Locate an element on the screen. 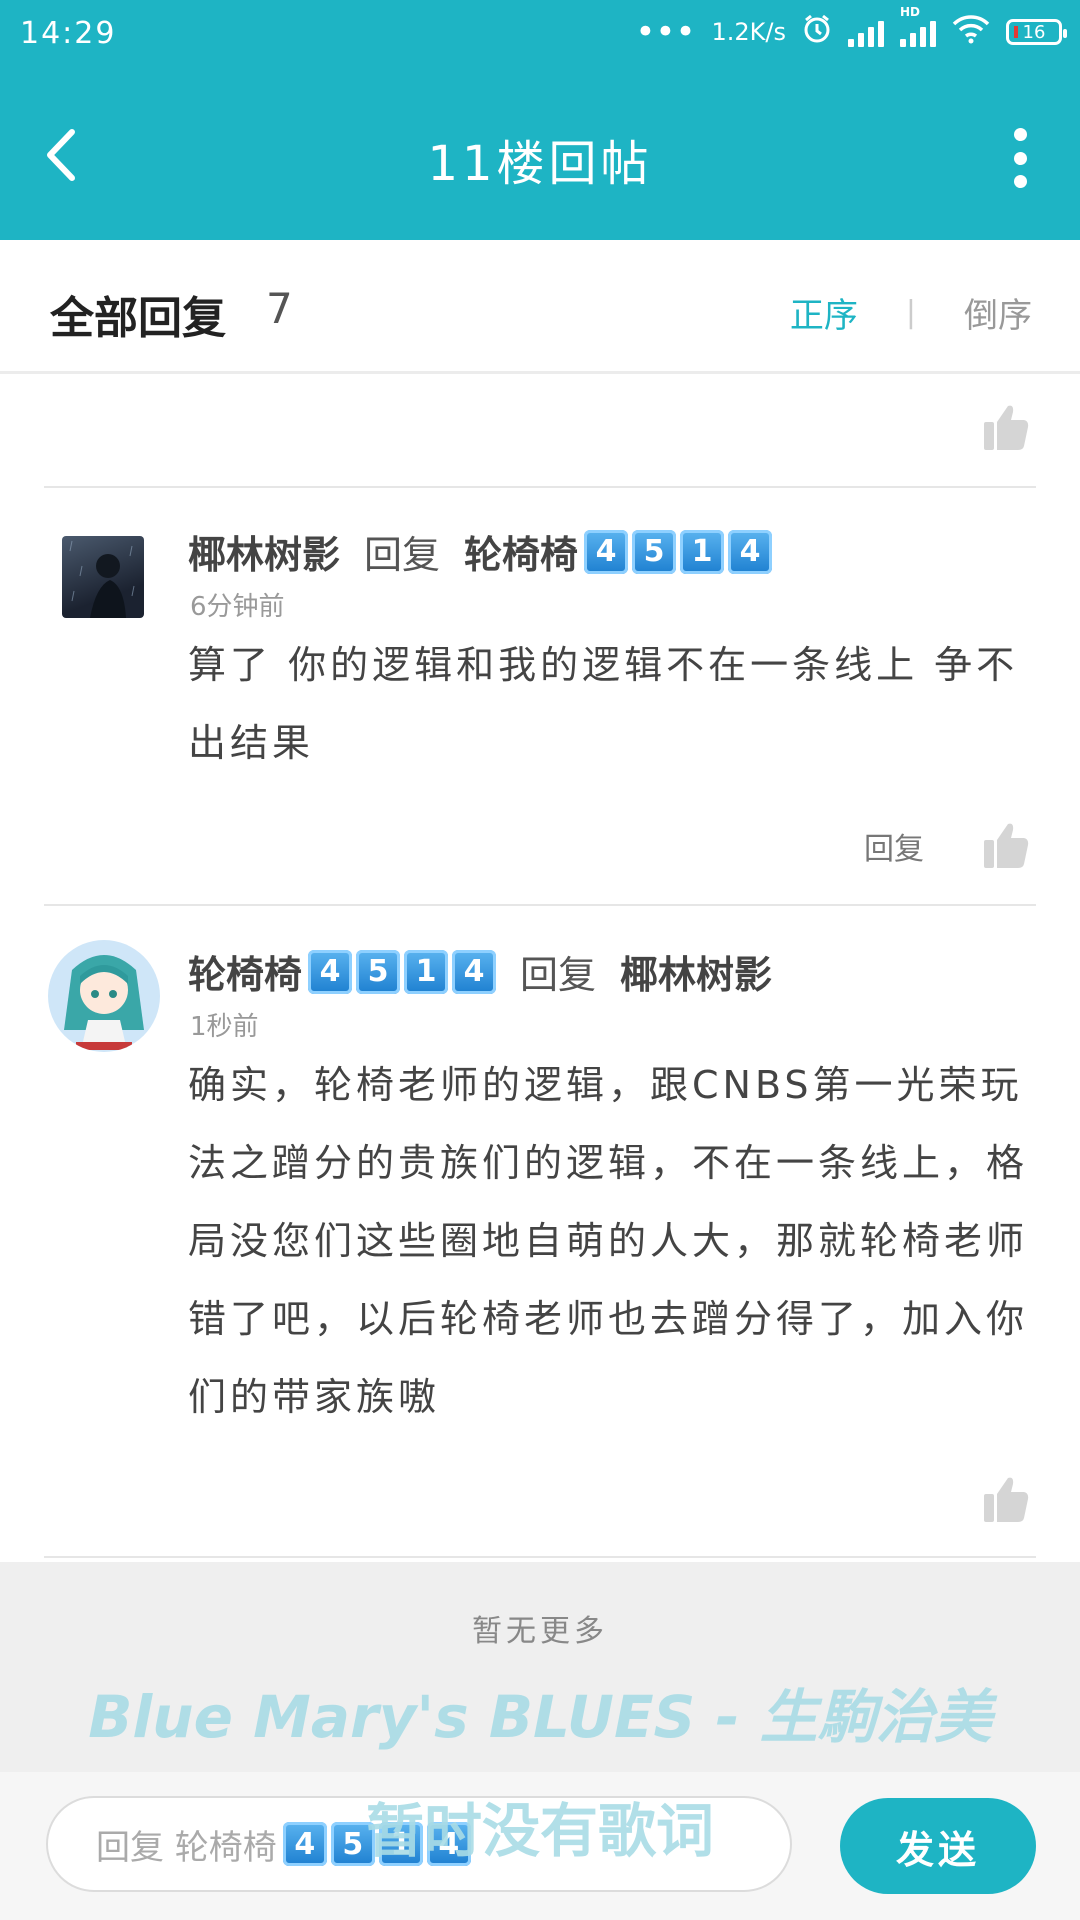 Image resolution: width=1080 pixels, height=1920 pixels. status-time: 14:29 is located at coordinates (68, 33).